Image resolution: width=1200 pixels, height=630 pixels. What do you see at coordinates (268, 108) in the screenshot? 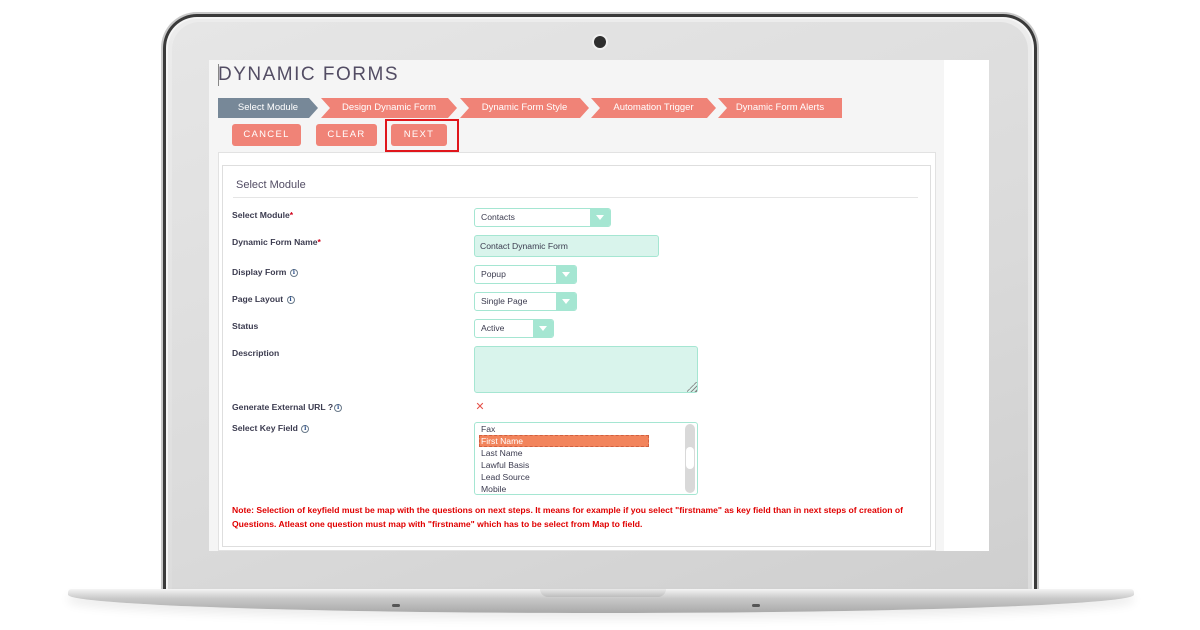
I see `step-select-module: Select Module` at bounding box center [268, 108].